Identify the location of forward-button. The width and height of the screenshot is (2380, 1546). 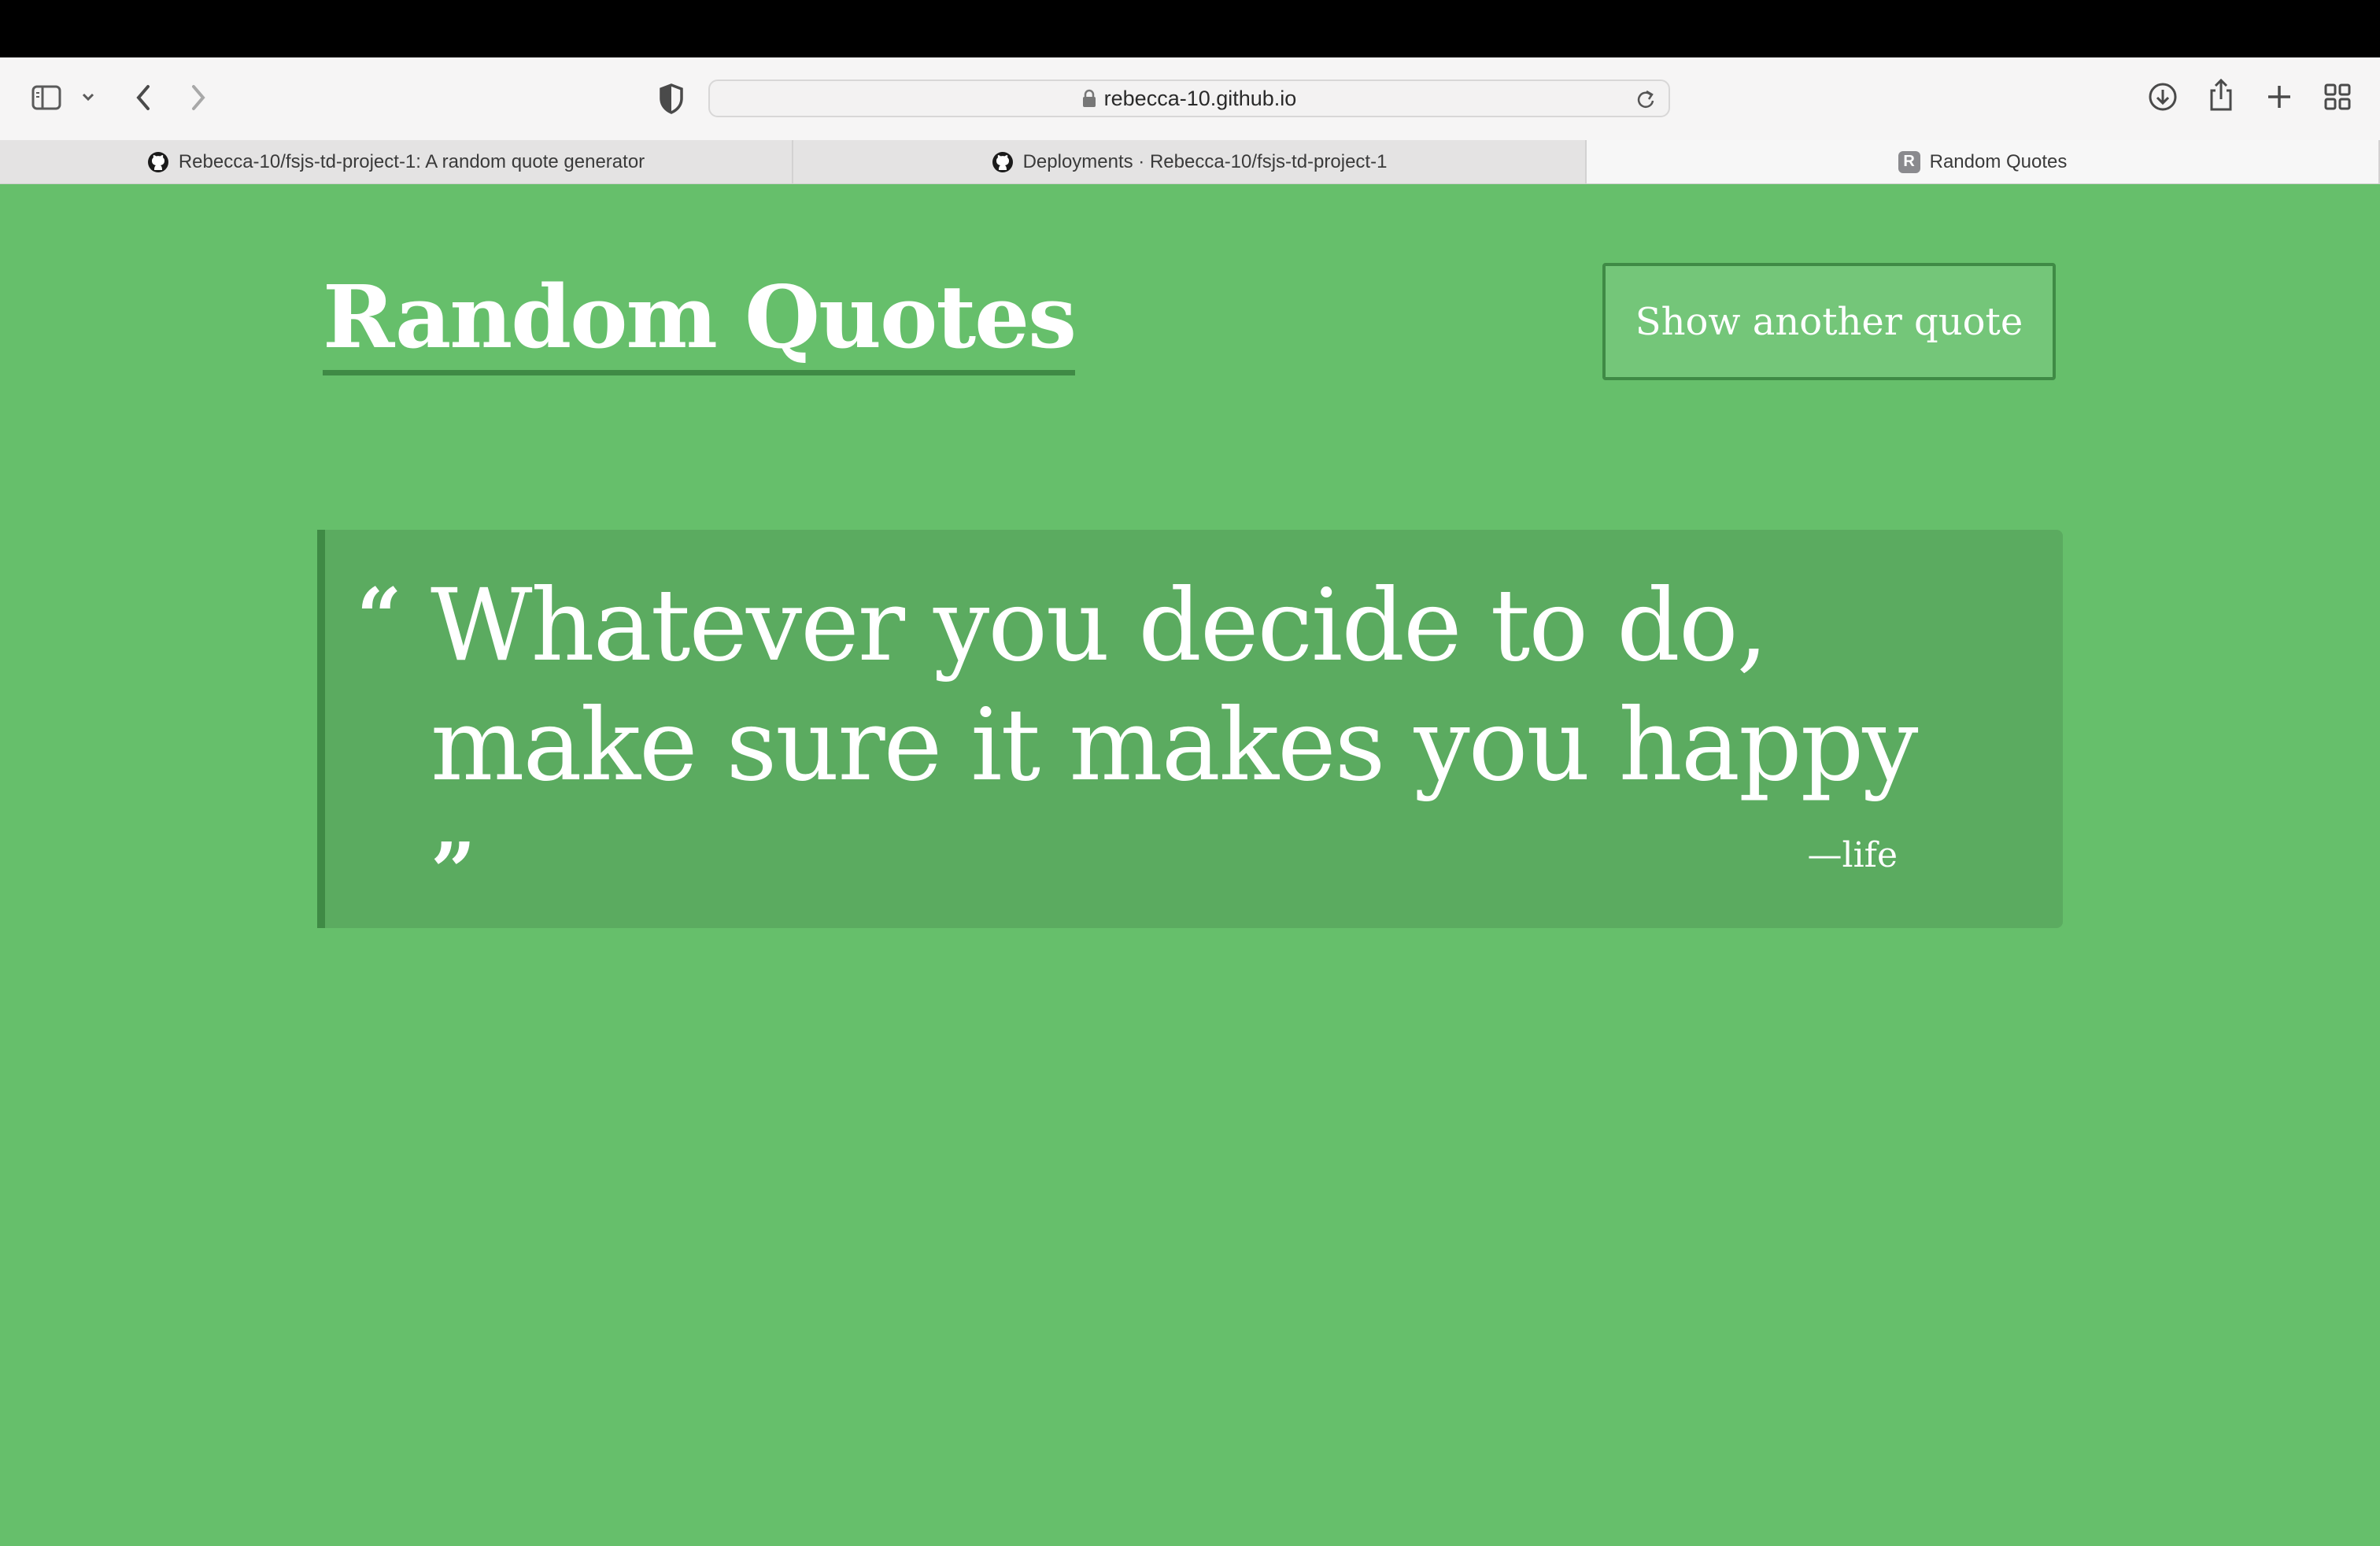
(197, 98).